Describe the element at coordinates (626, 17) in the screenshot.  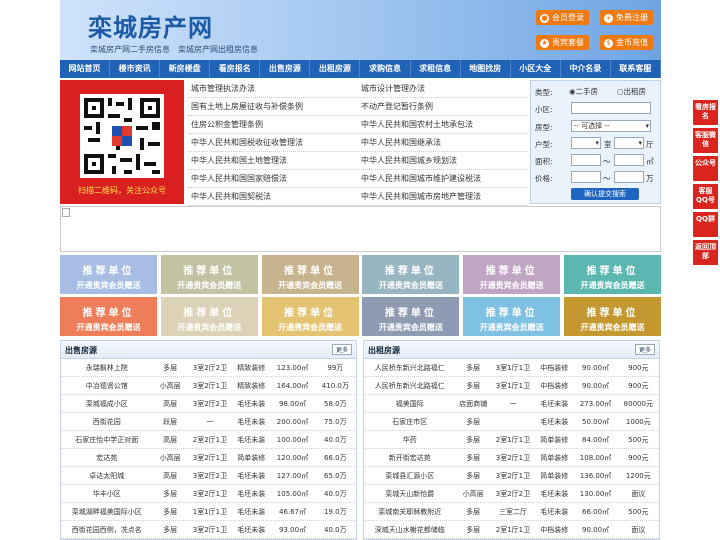
I see `register-button: + 免费注册` at that location.